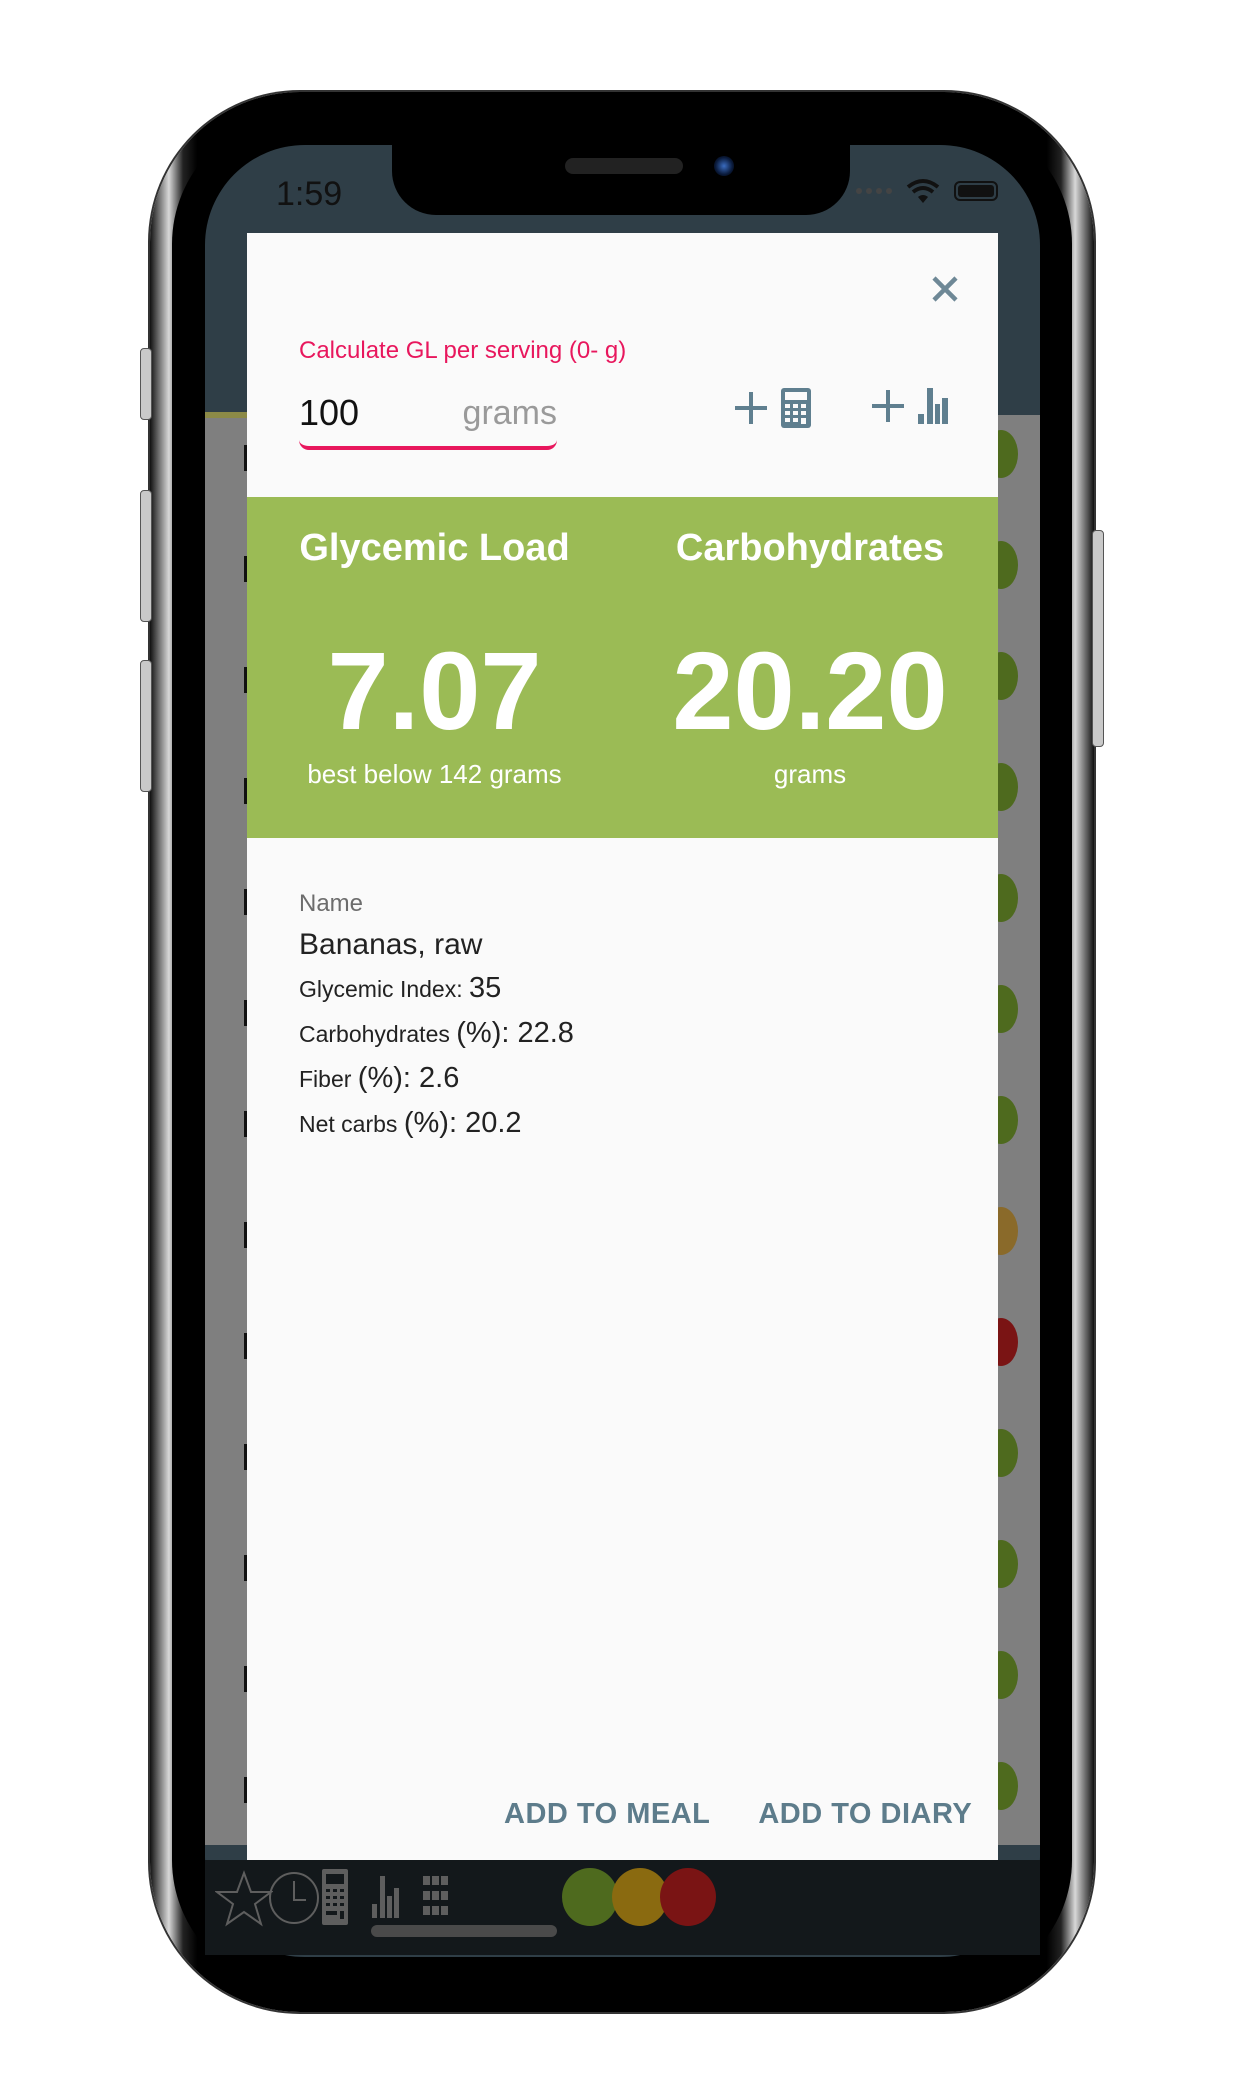  I want to click on green-filter-button, so click(590, 1897).